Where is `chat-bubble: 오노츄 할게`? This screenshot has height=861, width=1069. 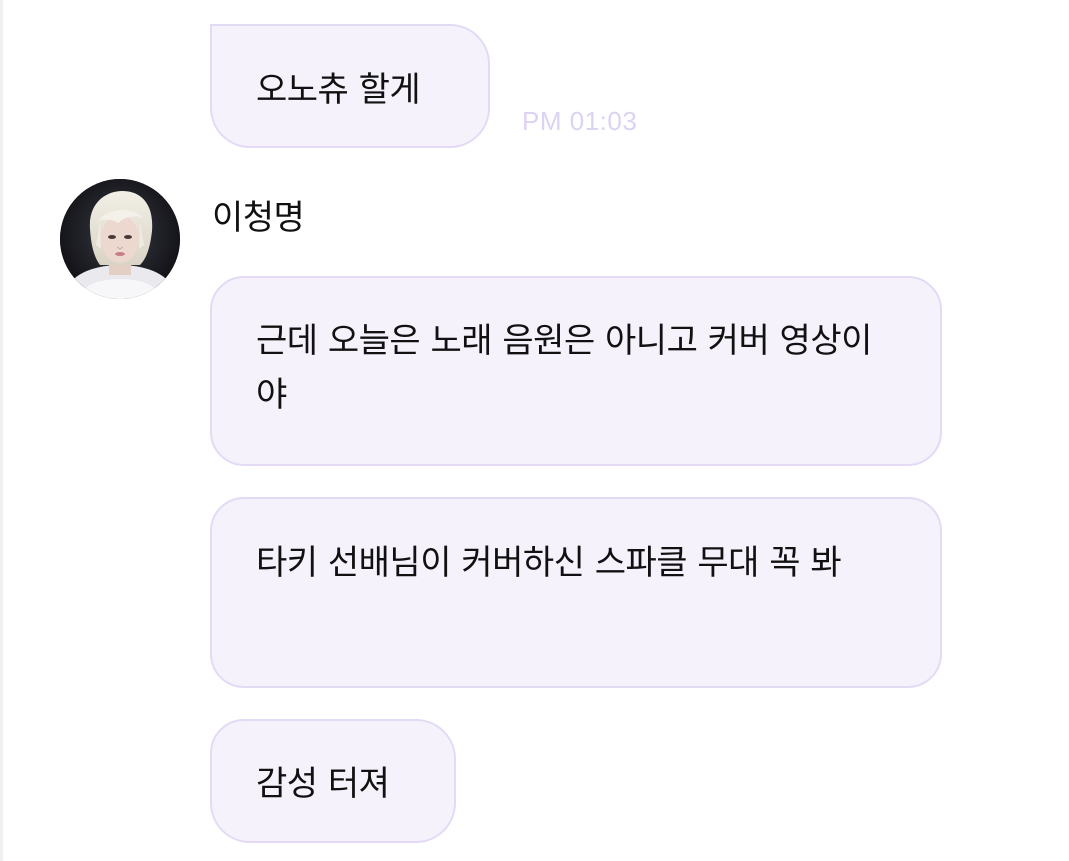 chat-bubble: 오노츄 할게 is located at coordinates (350, 86).